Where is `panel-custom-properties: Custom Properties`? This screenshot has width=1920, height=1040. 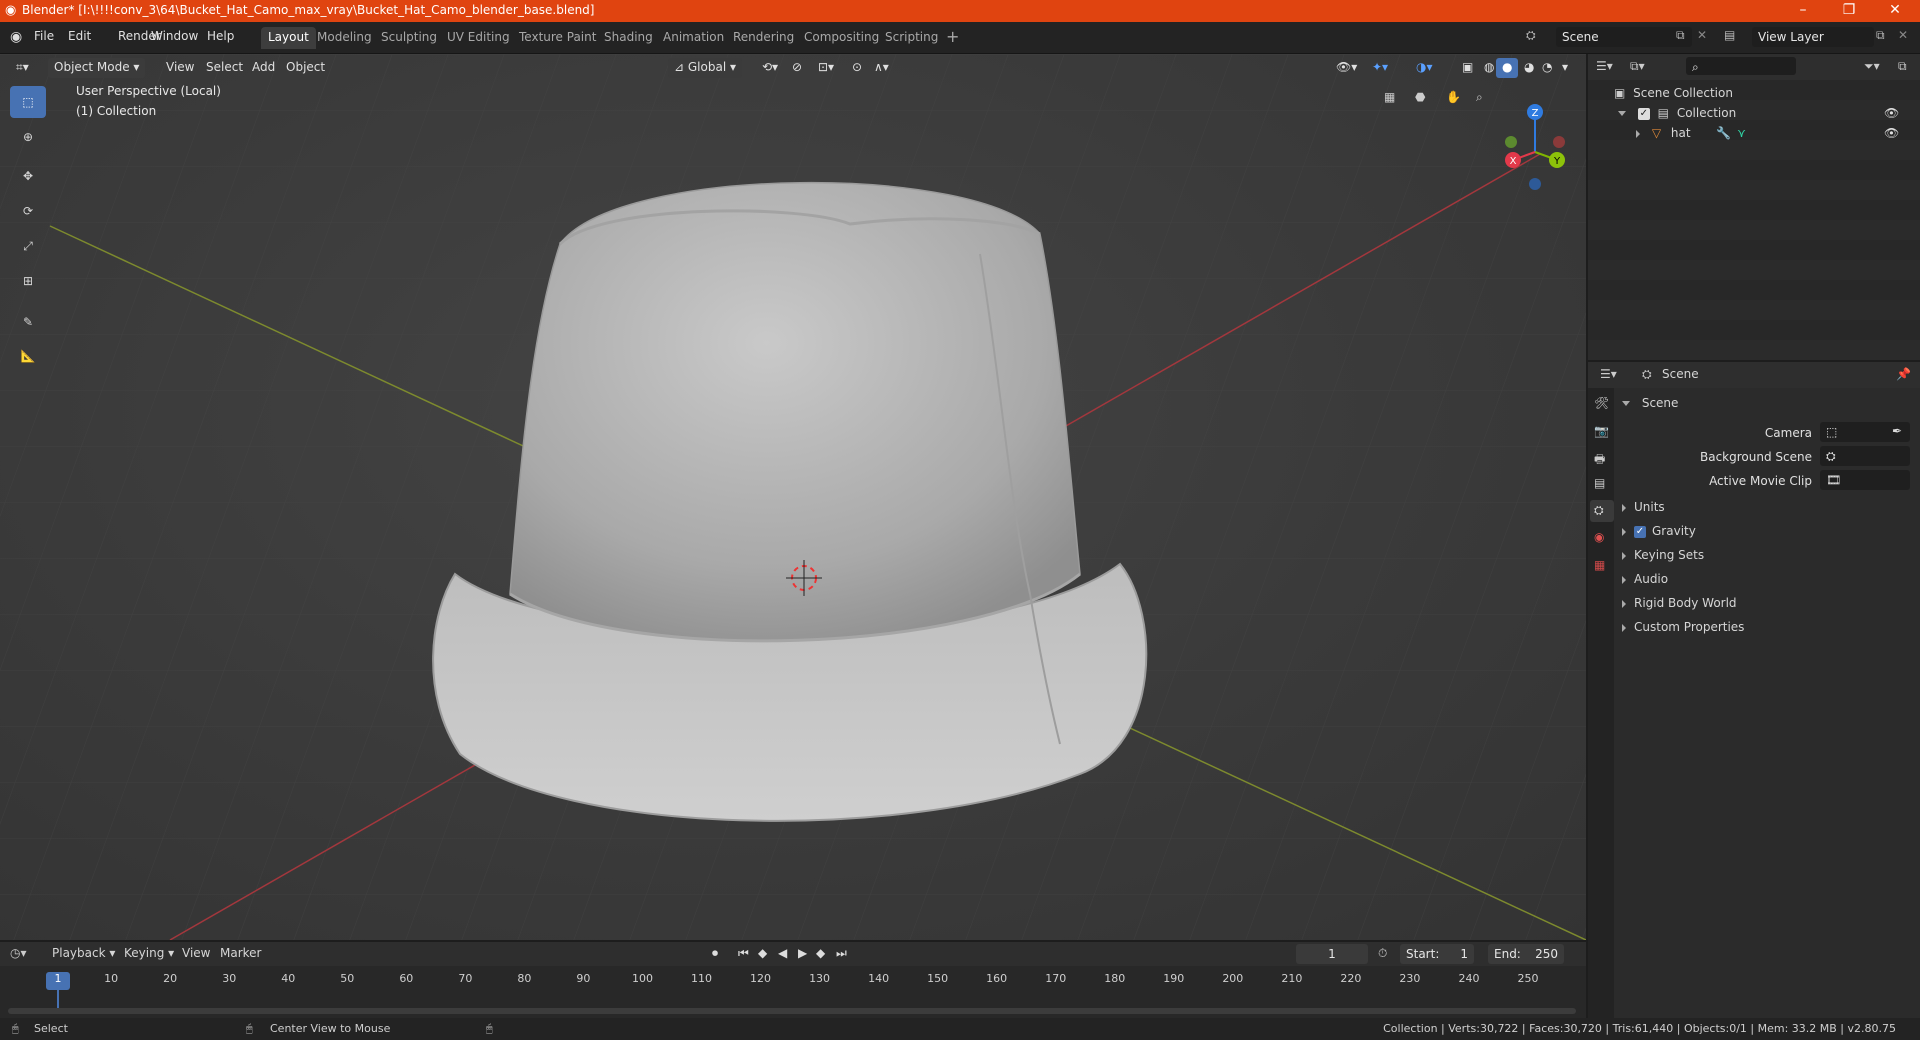
panel-custom-properties: Custom Properties is located at coordinates (1767, 627).